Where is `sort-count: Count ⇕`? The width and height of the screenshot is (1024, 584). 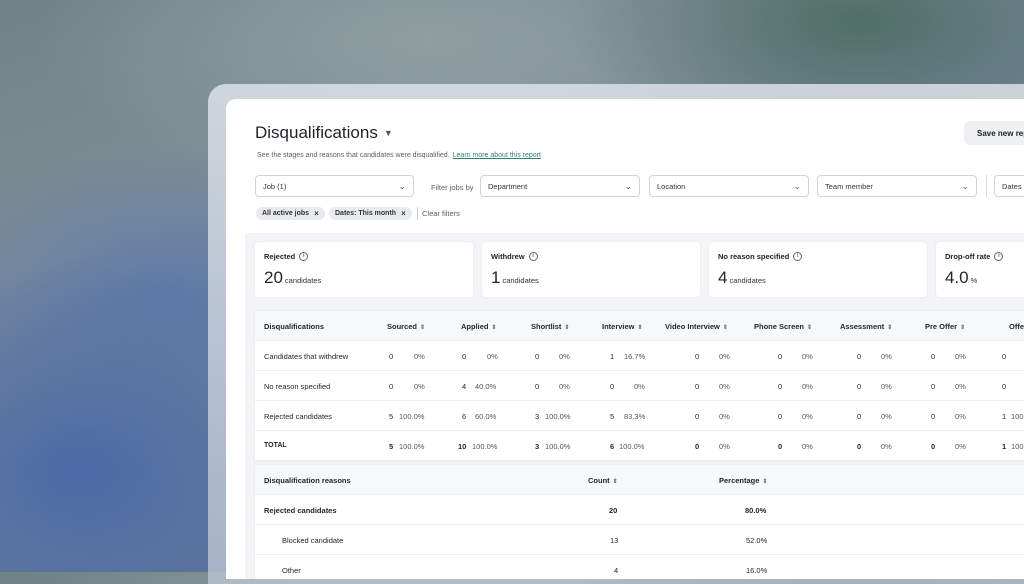
sort-count: Count ⇕ is located at coordinates (603, 480).